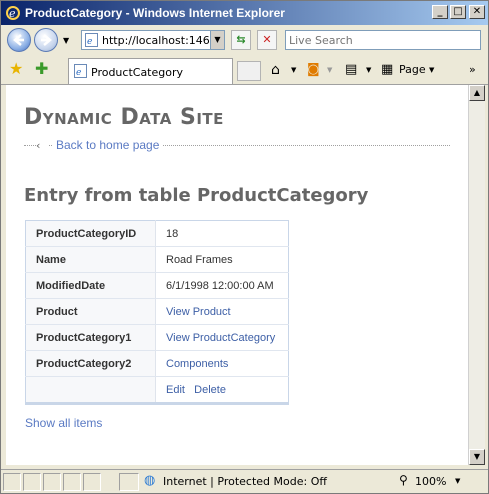 The image size is (489, 494). I want to click on stop-icon: ✕, so click(267, 39).